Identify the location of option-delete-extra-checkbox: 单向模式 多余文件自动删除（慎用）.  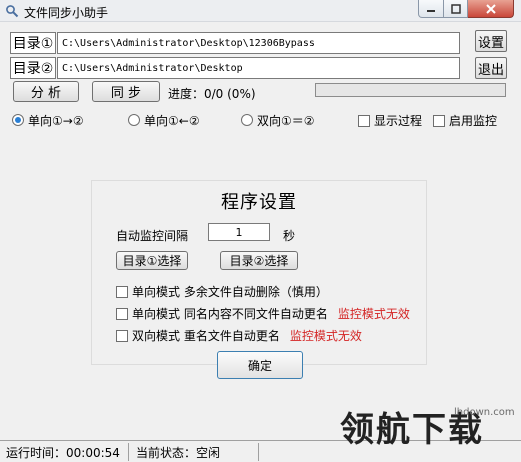
(222, 291).